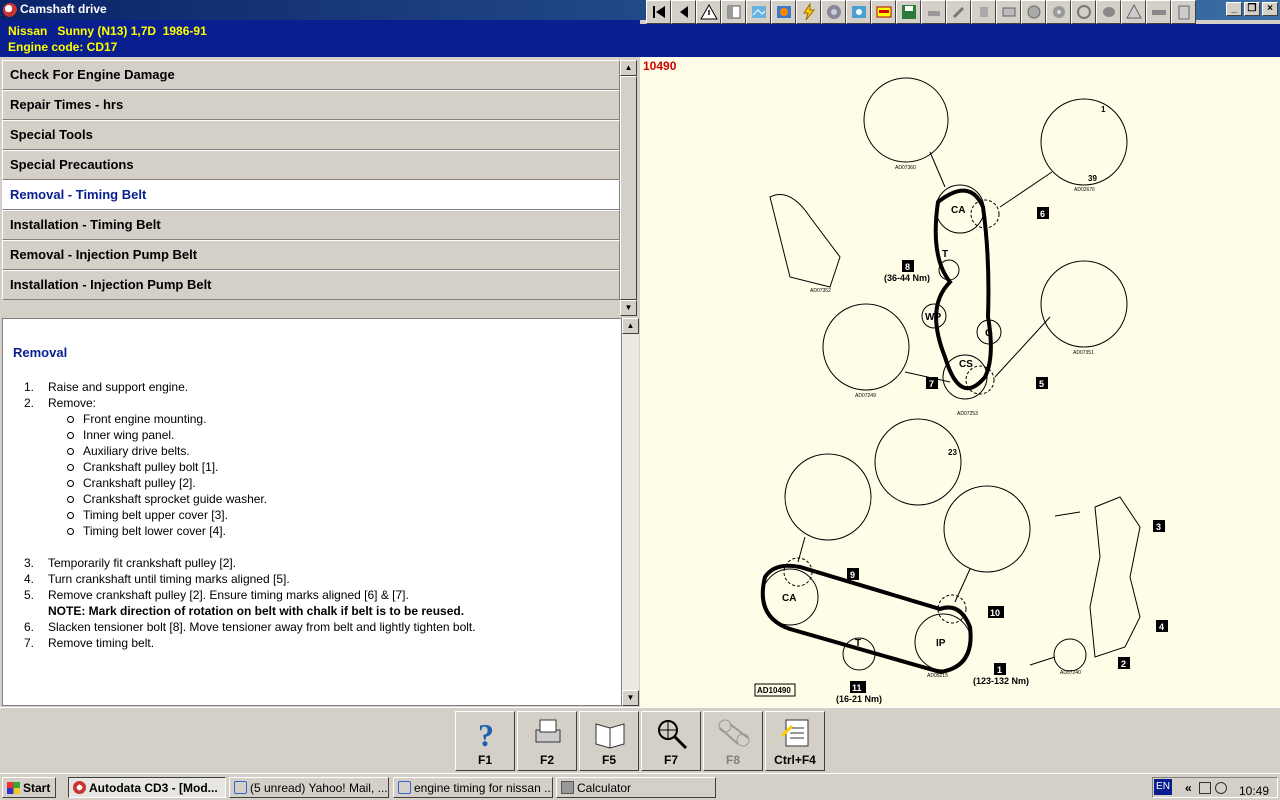 This screenshot has height=800, width=1280. What do you see at coordinates (1008, 12) in the screenshot?
I see `tool-4-button` at bounding box center [1008, 12].